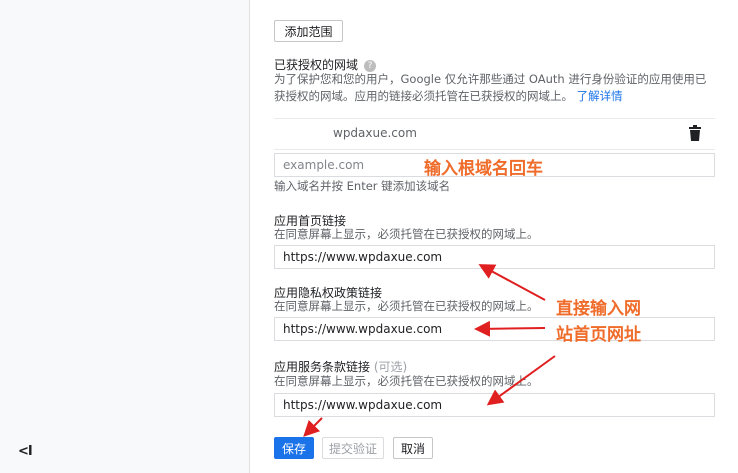 This screenshot has height=473, width=738. I want to click on arrow-to-save, so click(313, 427).